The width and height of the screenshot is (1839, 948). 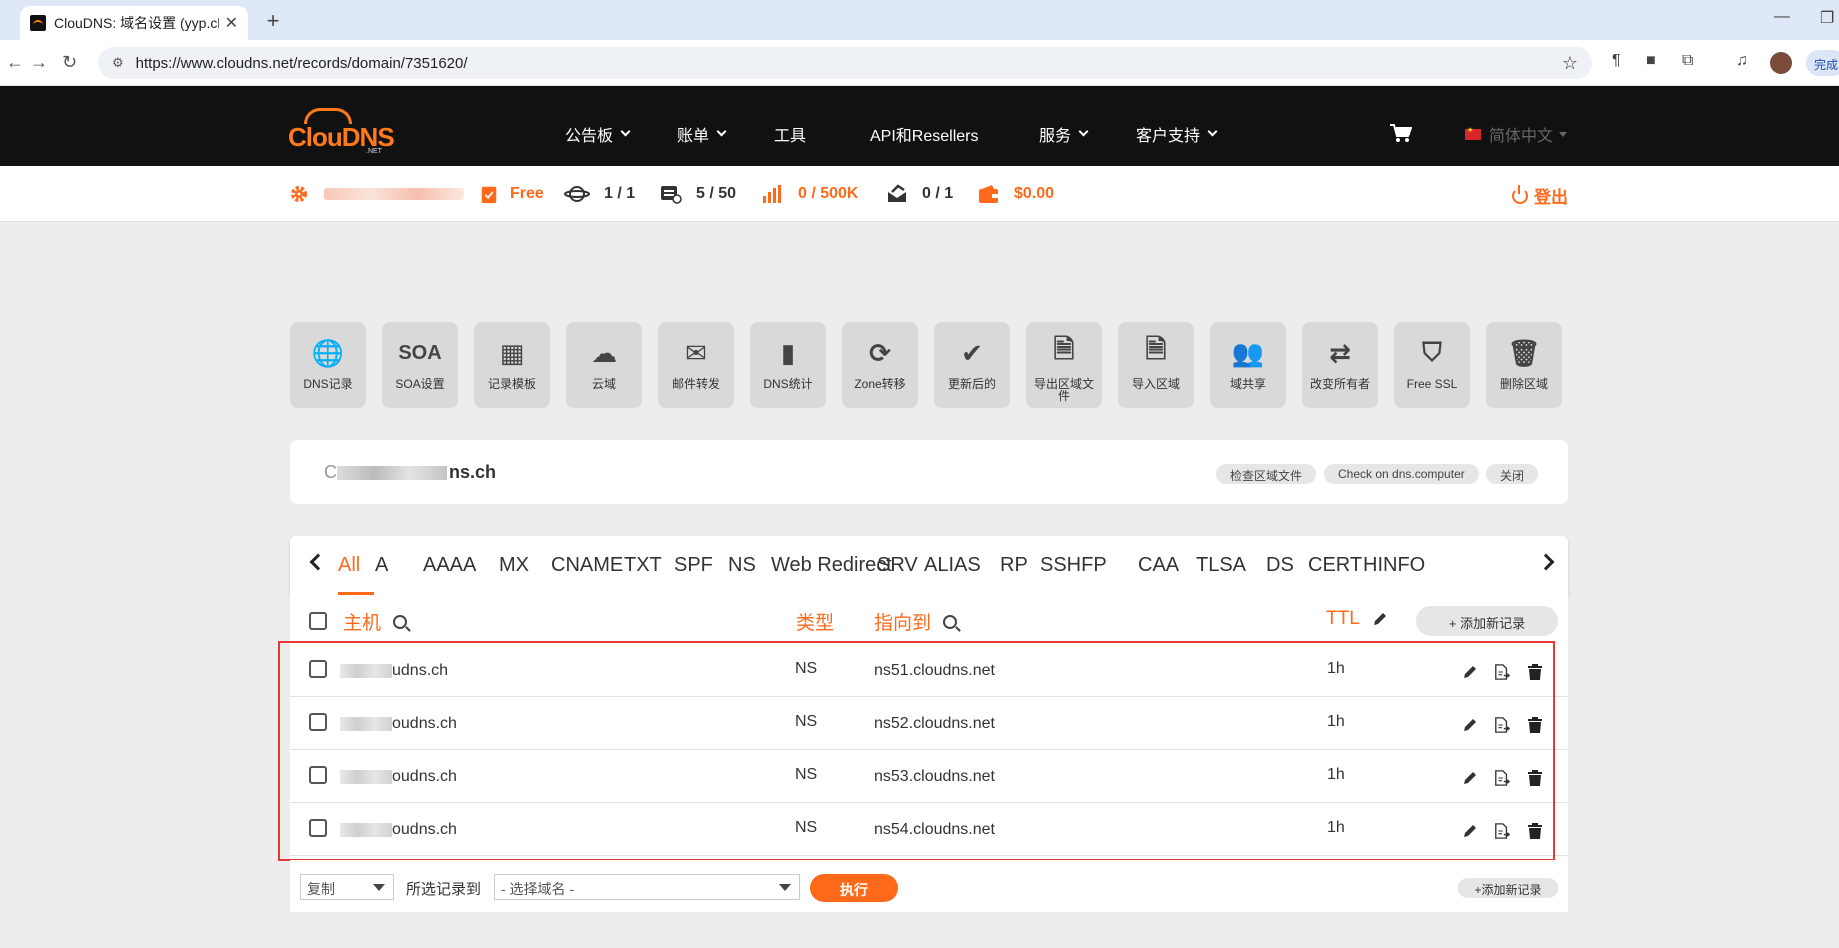 I want to click on tile-zone-transfer: ⟳ Zone转移, so click(x=880, y=365).